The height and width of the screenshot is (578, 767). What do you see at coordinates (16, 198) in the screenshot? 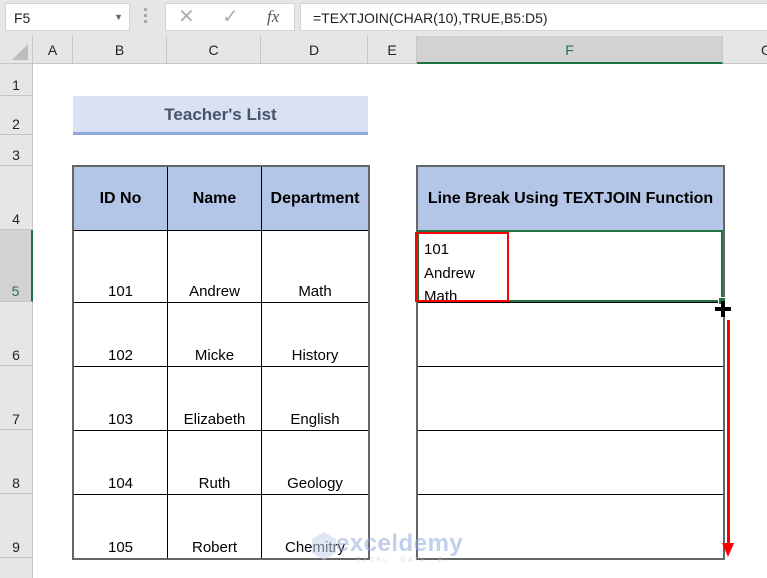
I see `row-header-4: 4` at bounding box center [16, 198].